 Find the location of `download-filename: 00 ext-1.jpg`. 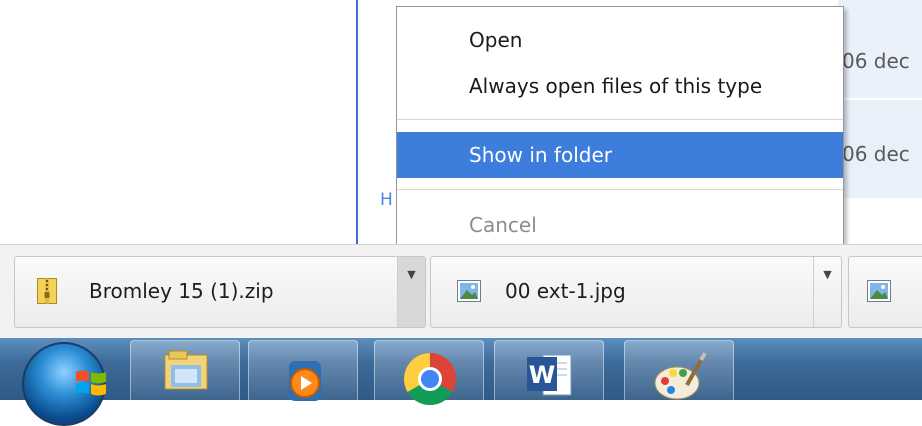

download-filename: 00 ext-1.jpg is located at coordinates (565, 291).